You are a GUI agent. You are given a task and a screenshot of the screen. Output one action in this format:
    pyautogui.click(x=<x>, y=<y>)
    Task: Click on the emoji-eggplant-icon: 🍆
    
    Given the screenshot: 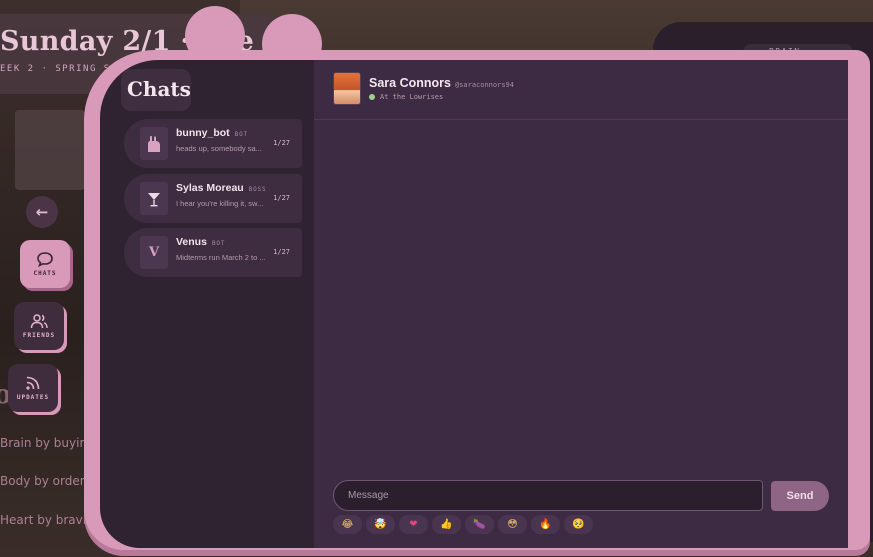 What is the action you would take?
    pyautogui.click(x=479, y=524)
    